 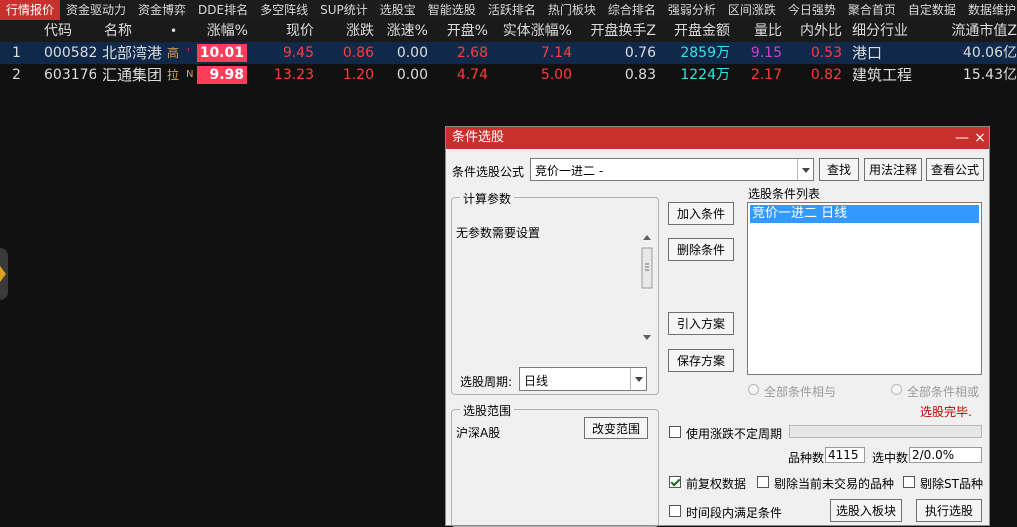 What do you see at coordinates (572, 10) in the screenshot?
I see `tab-hot-sector: 热门板块` at bounding box center [572, 10].